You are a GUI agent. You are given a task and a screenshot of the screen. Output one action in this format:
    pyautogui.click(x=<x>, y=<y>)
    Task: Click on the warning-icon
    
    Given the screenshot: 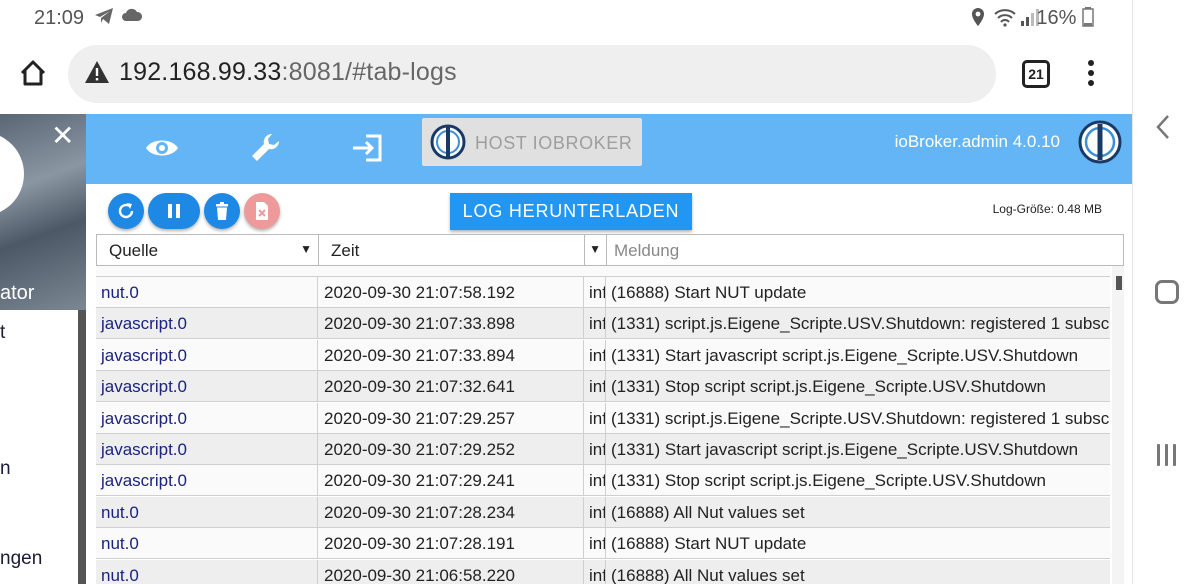 What is the action you would take?
    pyautogui.click(x=97, y=72)
    